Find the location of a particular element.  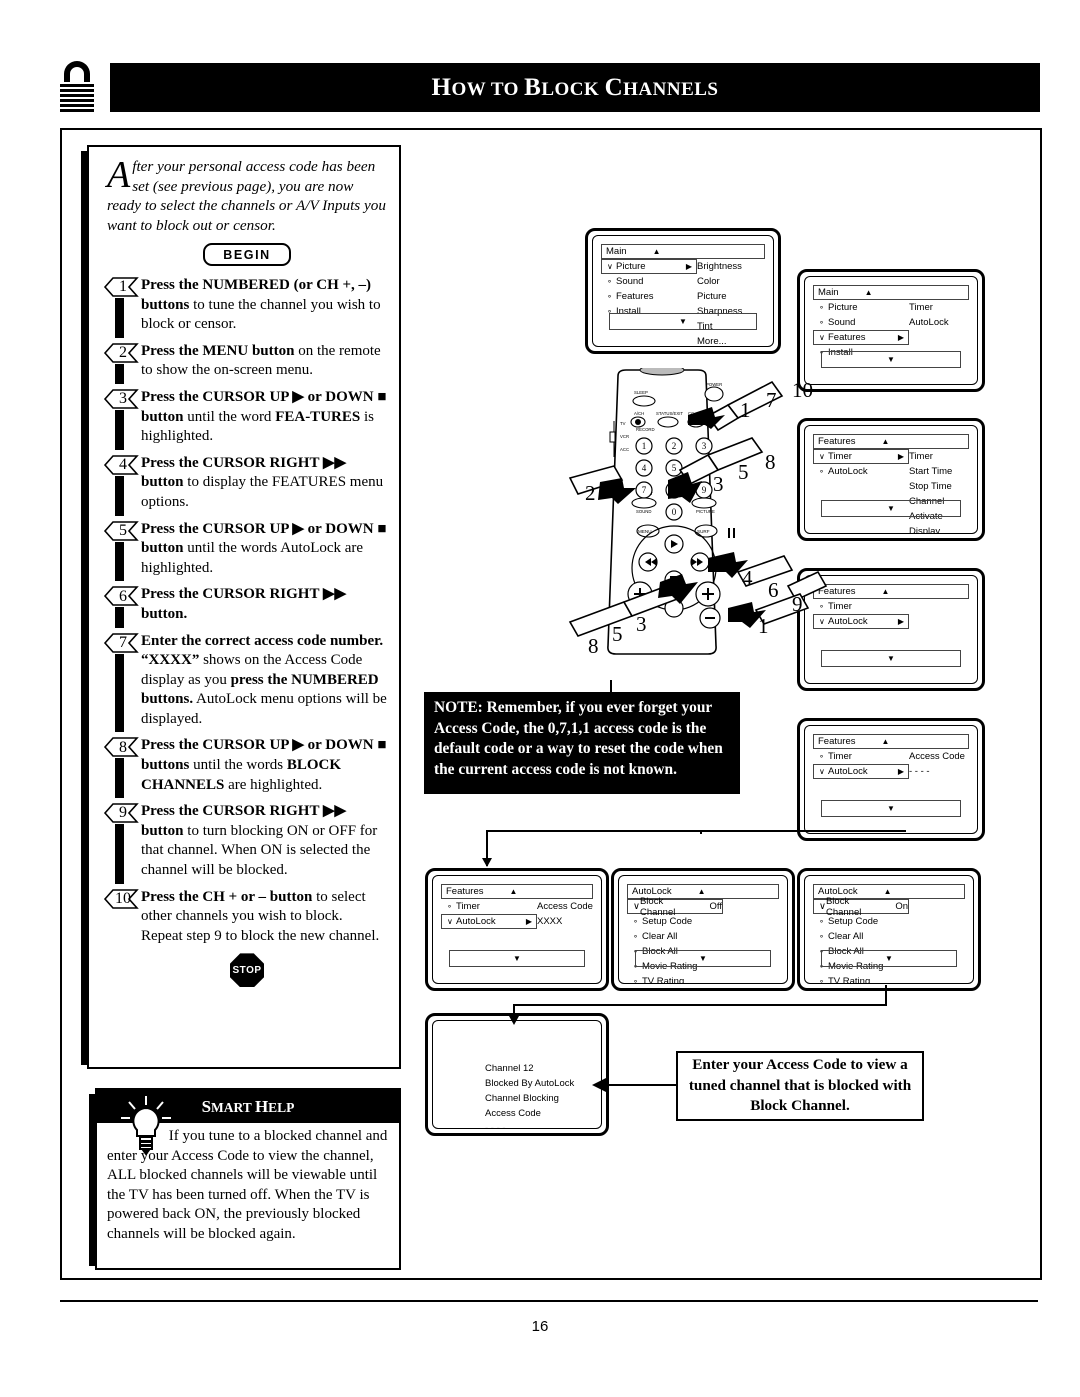

blocked-line: Access Code is located at coordinates (513, 1113).